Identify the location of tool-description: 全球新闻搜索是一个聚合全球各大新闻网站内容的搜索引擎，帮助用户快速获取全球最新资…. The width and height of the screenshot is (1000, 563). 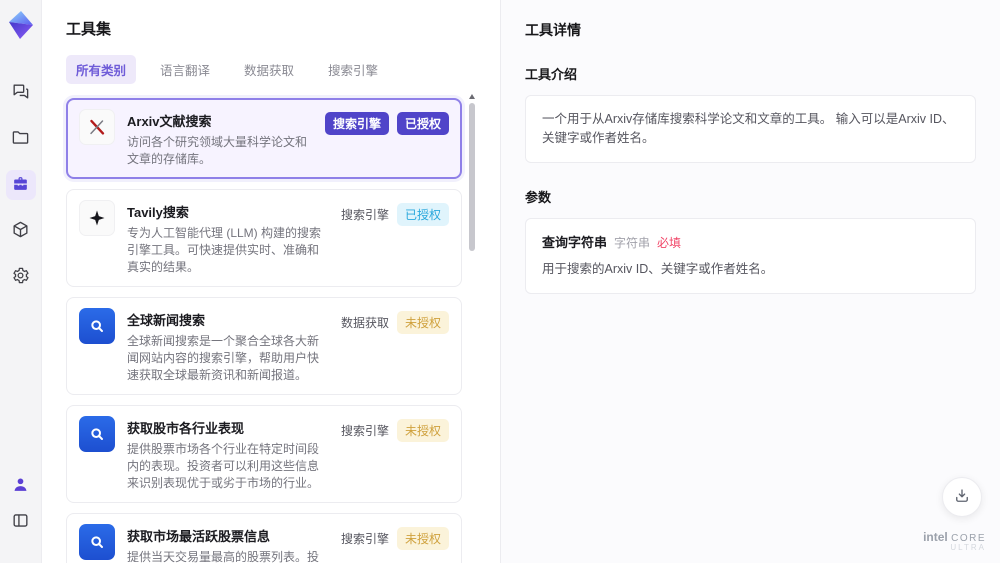
(223, 358).